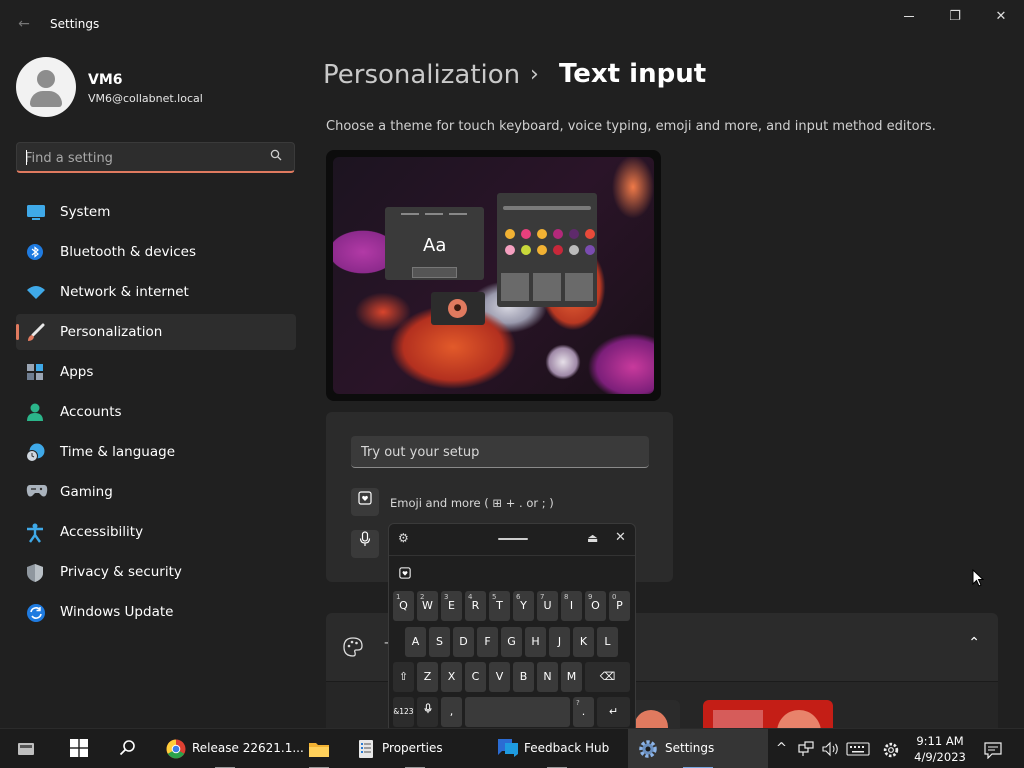  What do you see at coordinates (26, 157) in the screenshot?
I see `text-caret` at bounding box center [26, 157].